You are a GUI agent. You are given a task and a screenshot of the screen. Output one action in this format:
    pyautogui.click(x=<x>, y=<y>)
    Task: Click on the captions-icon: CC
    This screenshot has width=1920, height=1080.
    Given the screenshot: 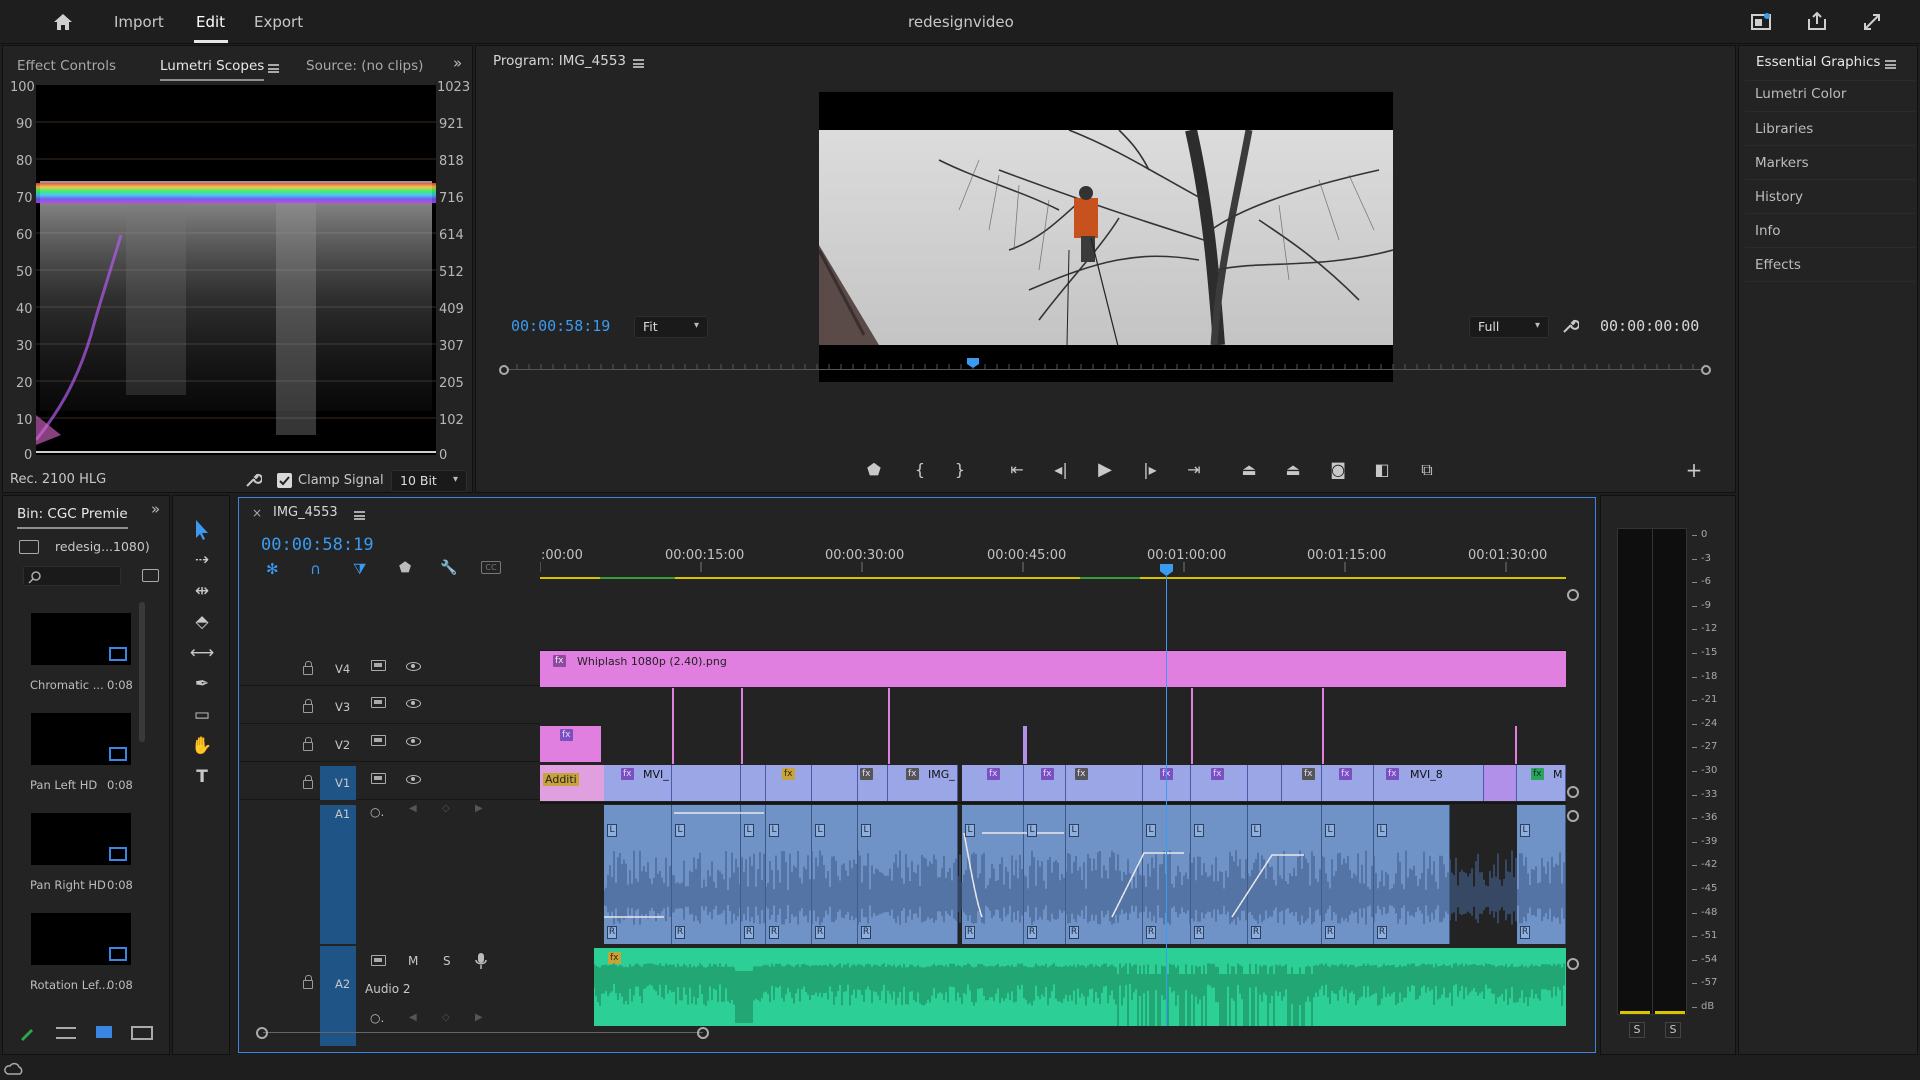 What is the action you would take?
    pyautogui.click(x=491, y=567)
    